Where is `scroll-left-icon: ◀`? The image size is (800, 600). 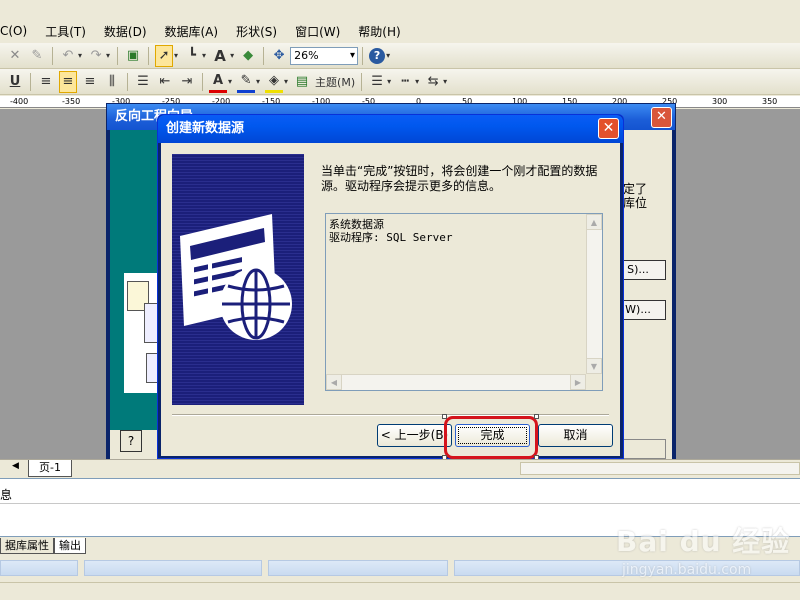 scroll-left-icon: ◀ is located at coordinates (334, 382).